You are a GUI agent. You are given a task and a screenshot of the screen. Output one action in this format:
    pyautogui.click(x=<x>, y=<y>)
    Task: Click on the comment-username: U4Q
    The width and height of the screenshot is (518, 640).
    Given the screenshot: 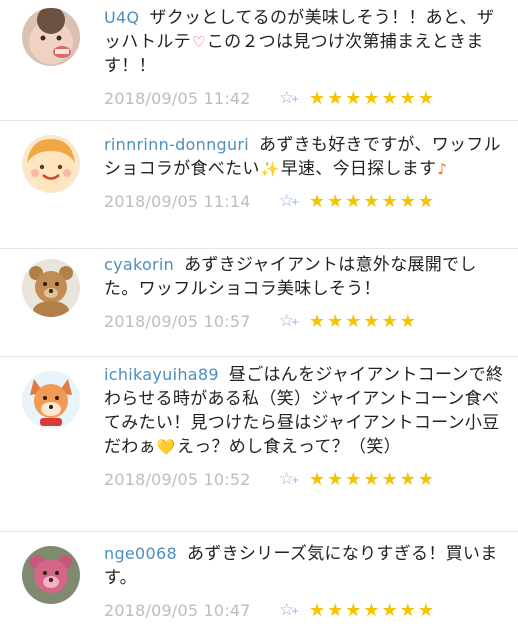 What is the action you would take?
    pyautogui.click(x=121, y=17)
    